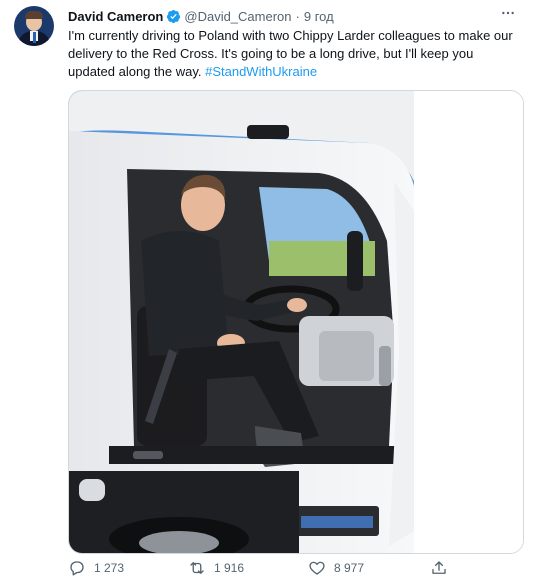 Image resolution: width=534 pixels, height=581 pixels. What do you see at coordinates (229, 568) in the screenshot?
I see `retweet-count: 1 916` at bounding box center [229, 568].